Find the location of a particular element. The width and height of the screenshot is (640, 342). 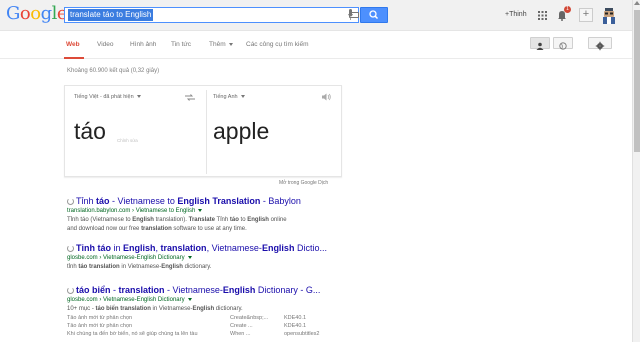

source-text: táo is located at coordinates (90, 131).